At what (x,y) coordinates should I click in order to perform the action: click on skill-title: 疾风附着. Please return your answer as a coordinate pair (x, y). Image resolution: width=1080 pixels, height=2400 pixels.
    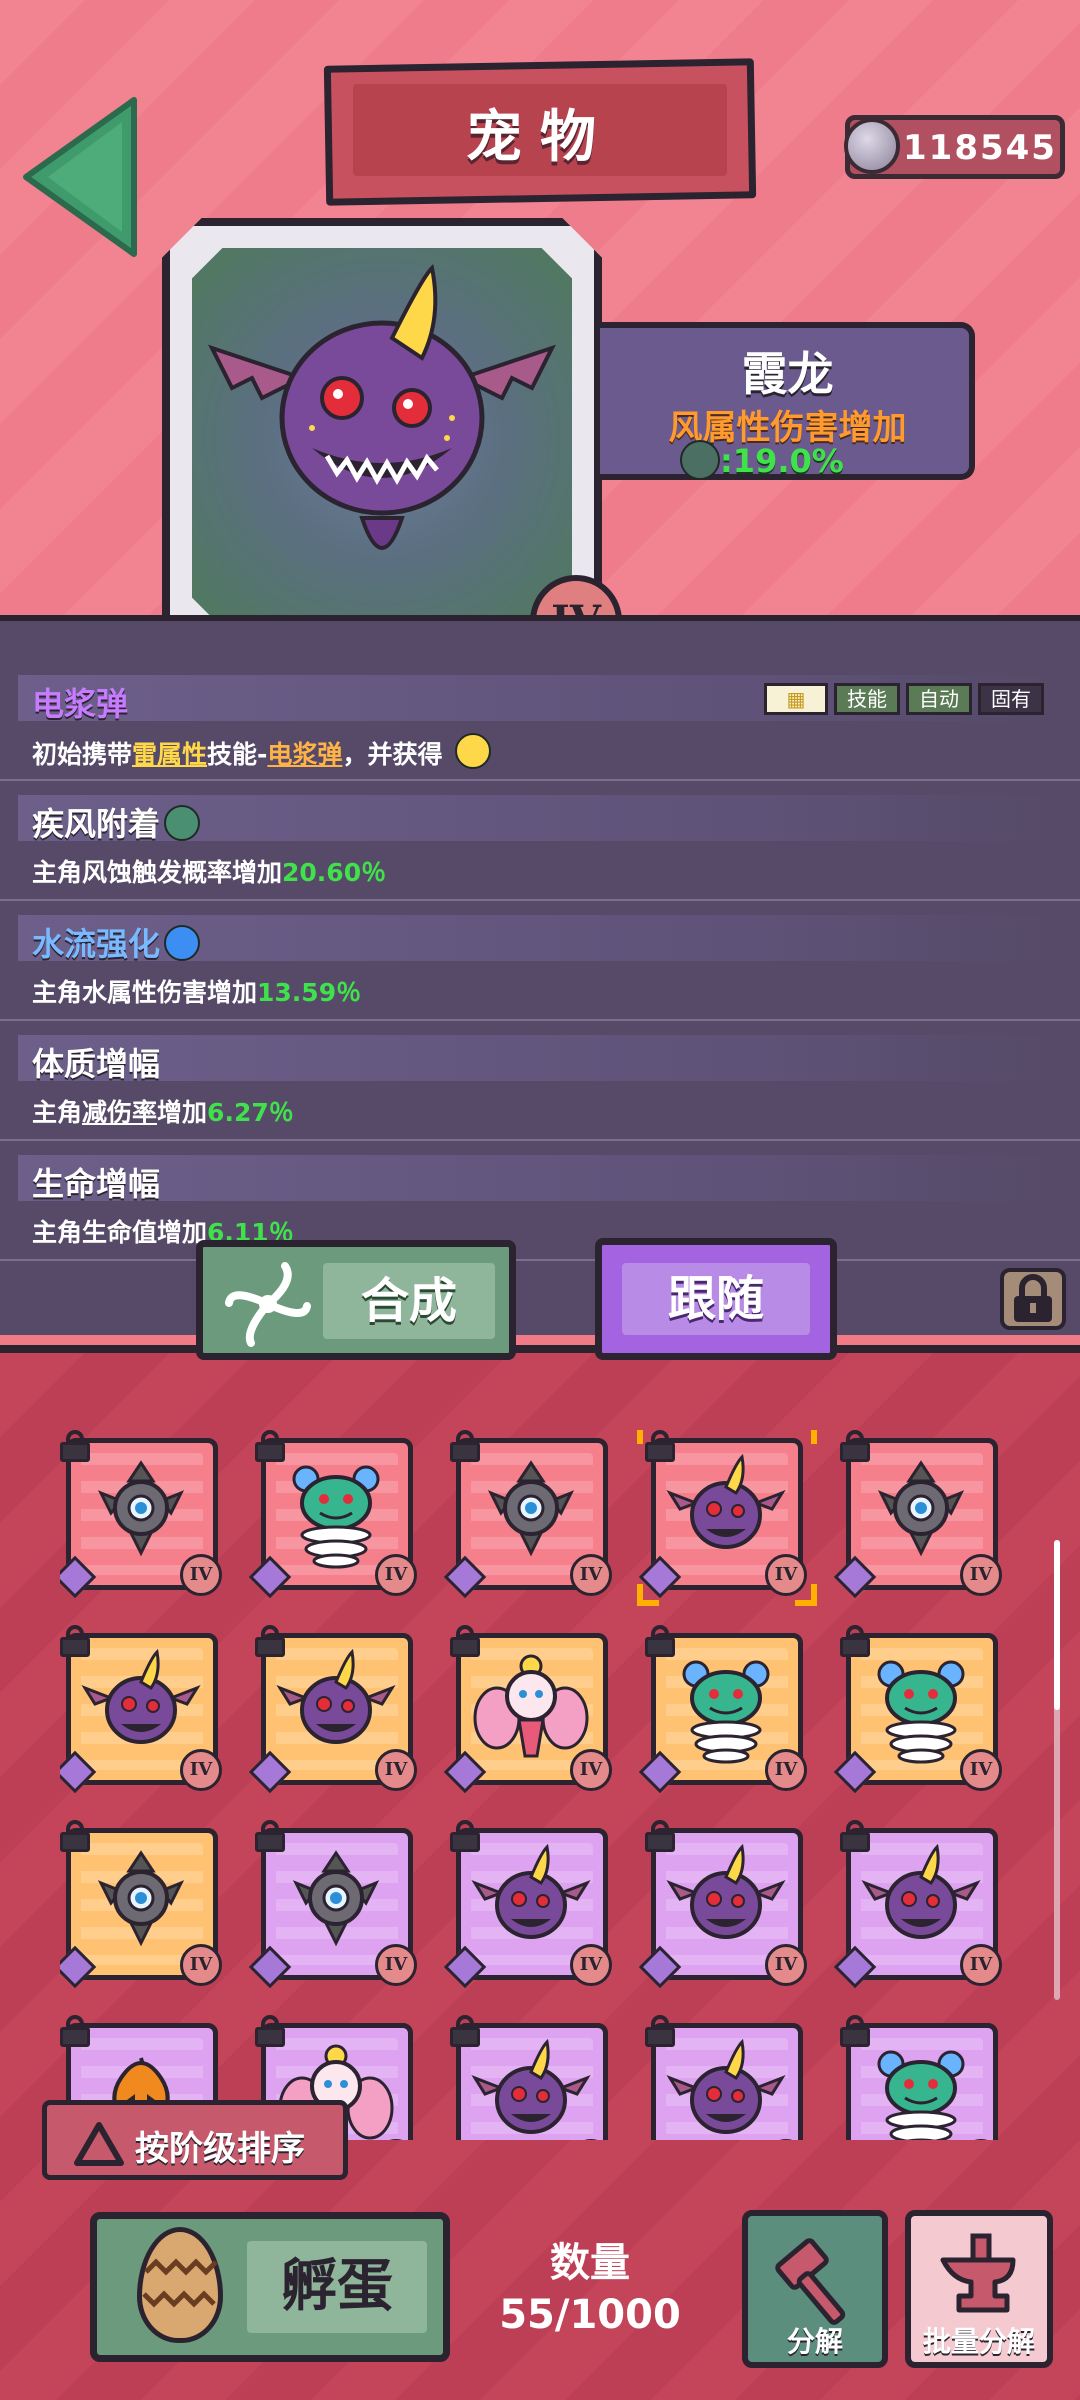
    Looking at the image, I should click on (116, 822).